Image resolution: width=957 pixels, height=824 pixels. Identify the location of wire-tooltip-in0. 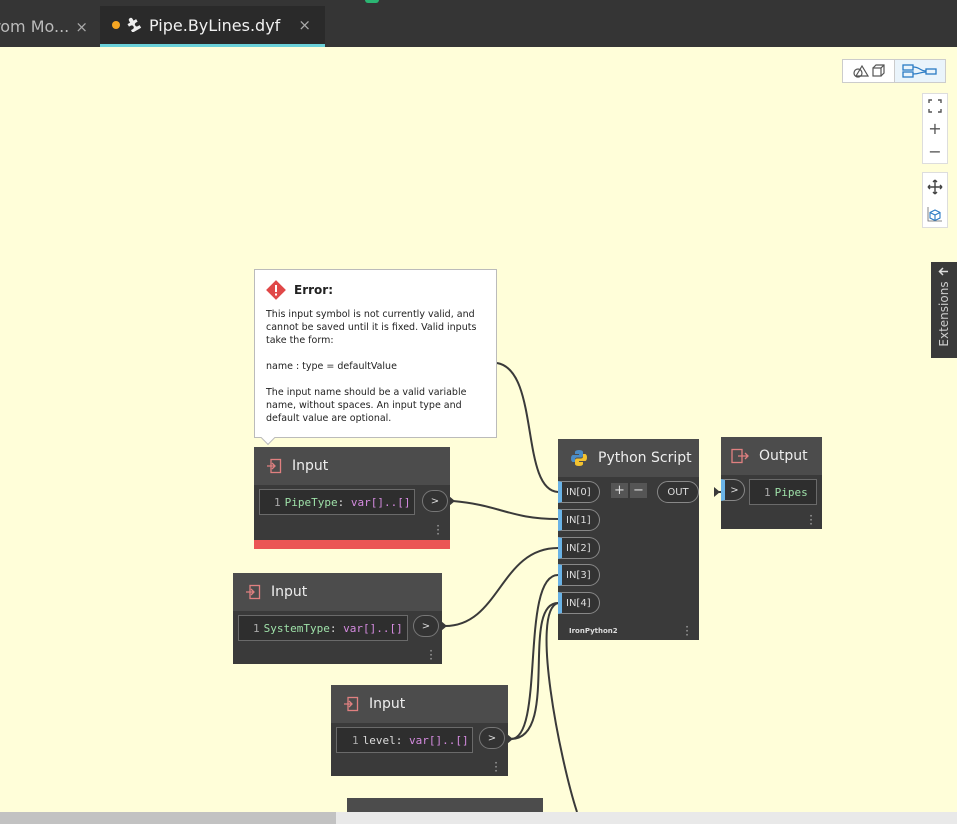
(527, 427).